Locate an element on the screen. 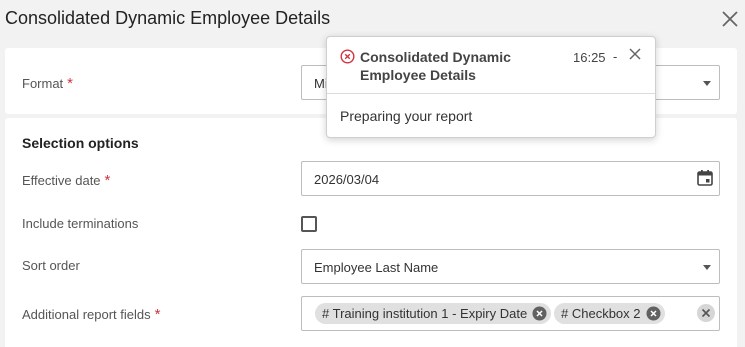 The width and height of the screenshot is (745, 347). field-chip: # Checkbox 2 is located at coordinates (609, 313).